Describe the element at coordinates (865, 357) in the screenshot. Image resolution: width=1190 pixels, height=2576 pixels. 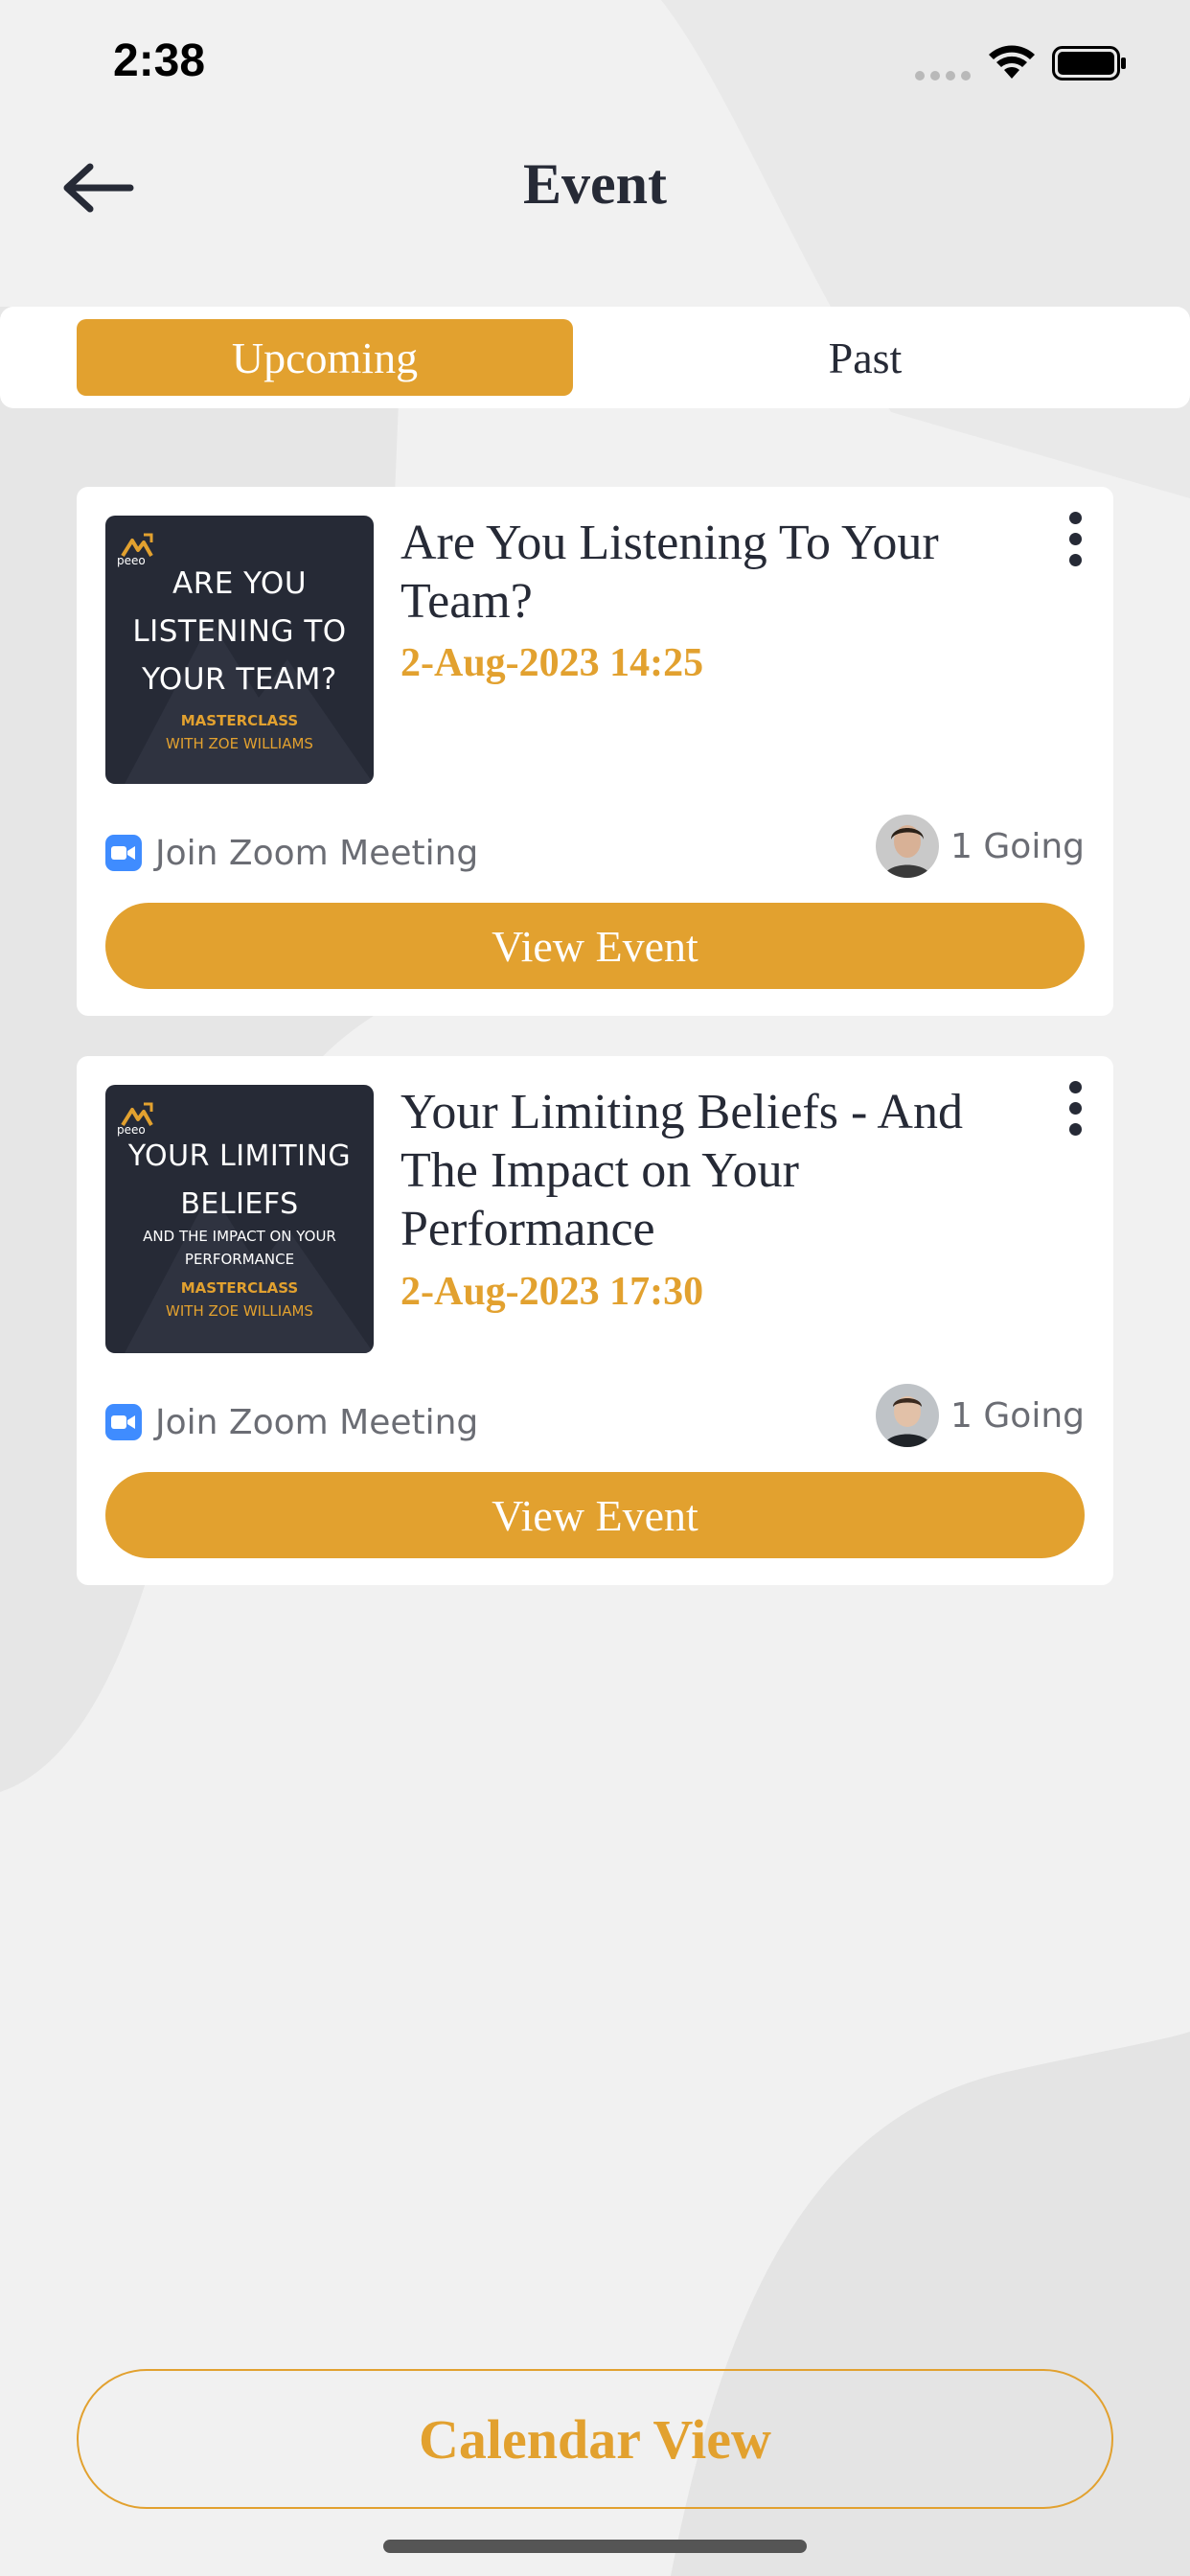
I see `tab-past: Past` at that location.